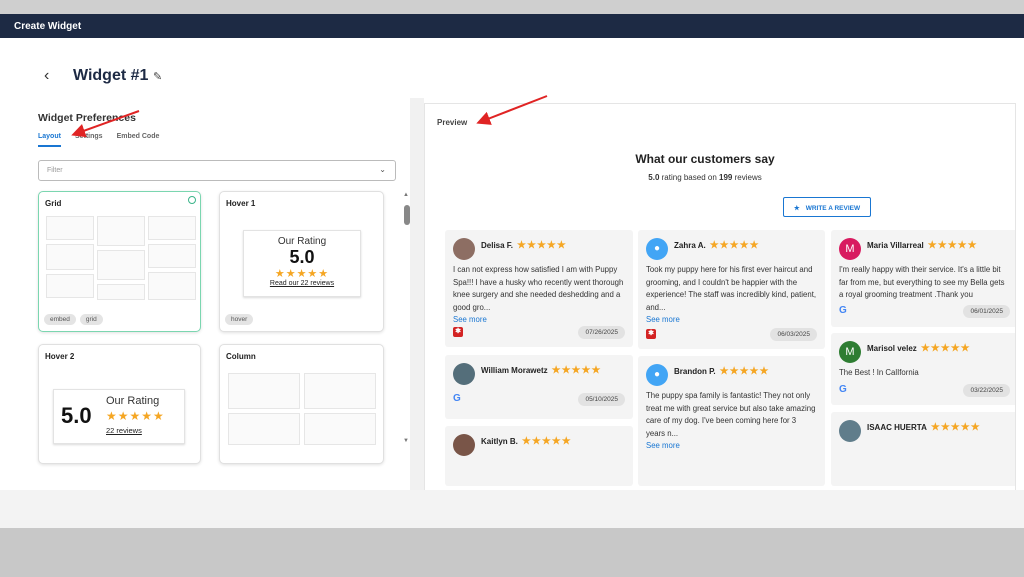 This screenshot has height=577, width=1024. What do you see at coordinates (111, 75) in the screenshot?
I see `widget-title: Widget #1` at bounding box center [111, 75].